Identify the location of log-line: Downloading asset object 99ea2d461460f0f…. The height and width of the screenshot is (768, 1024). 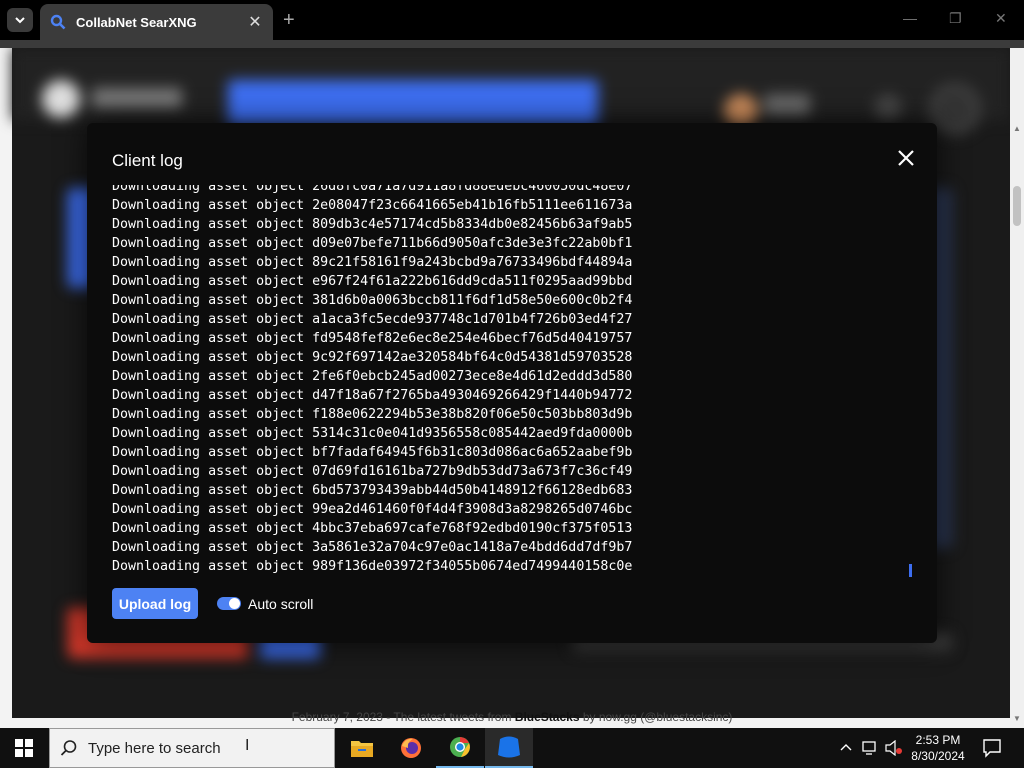
(372, 509).